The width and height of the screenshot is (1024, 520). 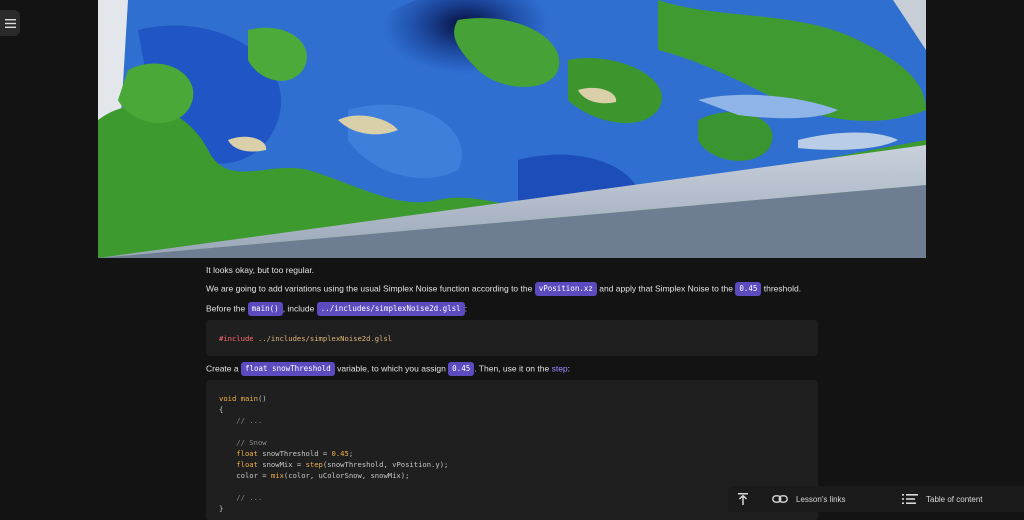 What do you see at coordinates (299, 308) in the screenshot?
I see `text: , include` at bounding box center [299, 308].